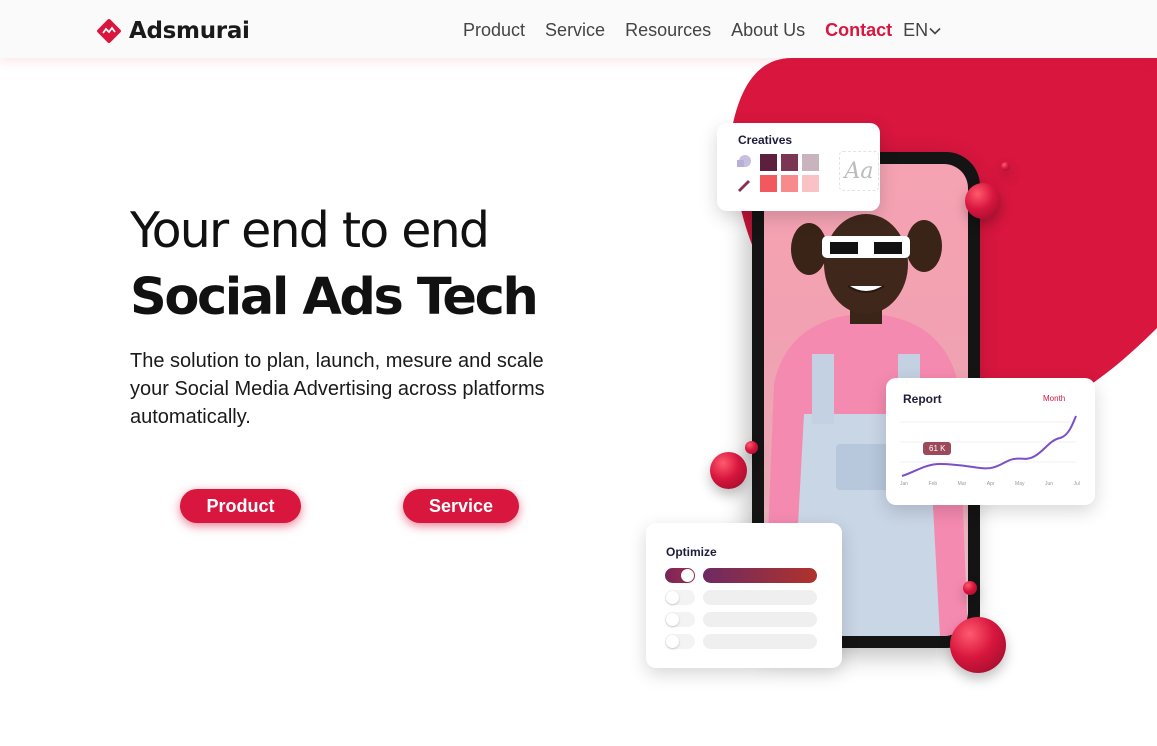 The height and width of the screenshot is (746, 1157). I want to click on report-x-axis: Jan Feb Mar Apr May Jun Jul, so click(990, 484).